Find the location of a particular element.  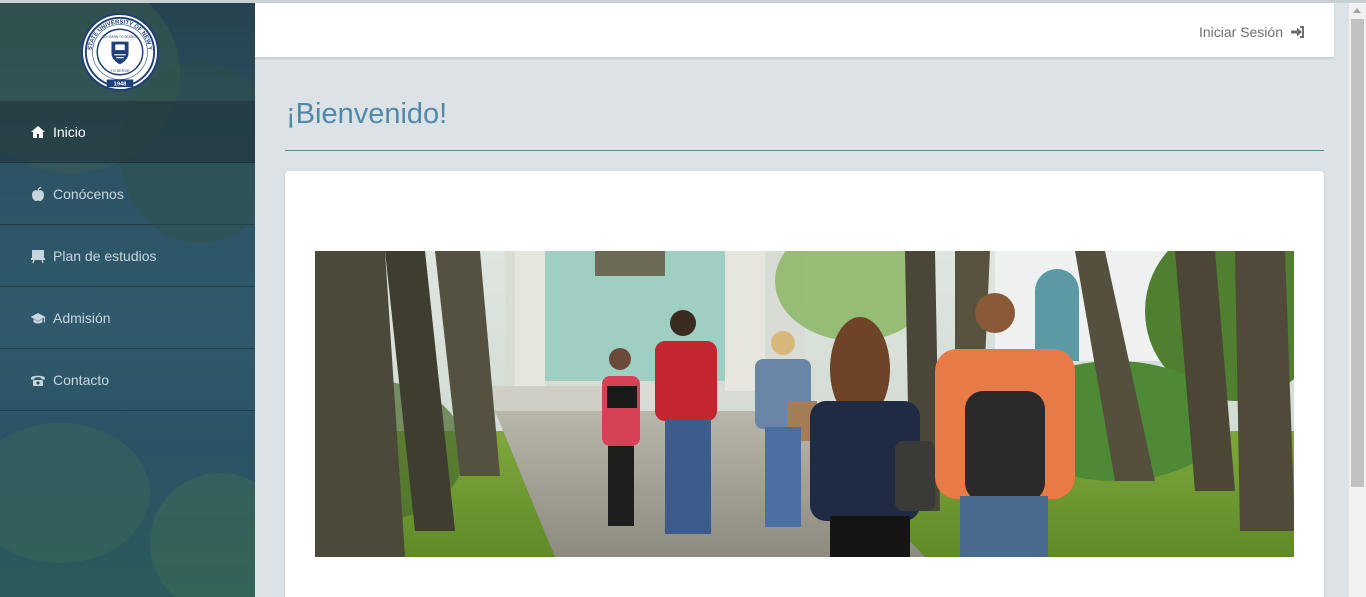

home-icon is located at coordinates (38, 132).